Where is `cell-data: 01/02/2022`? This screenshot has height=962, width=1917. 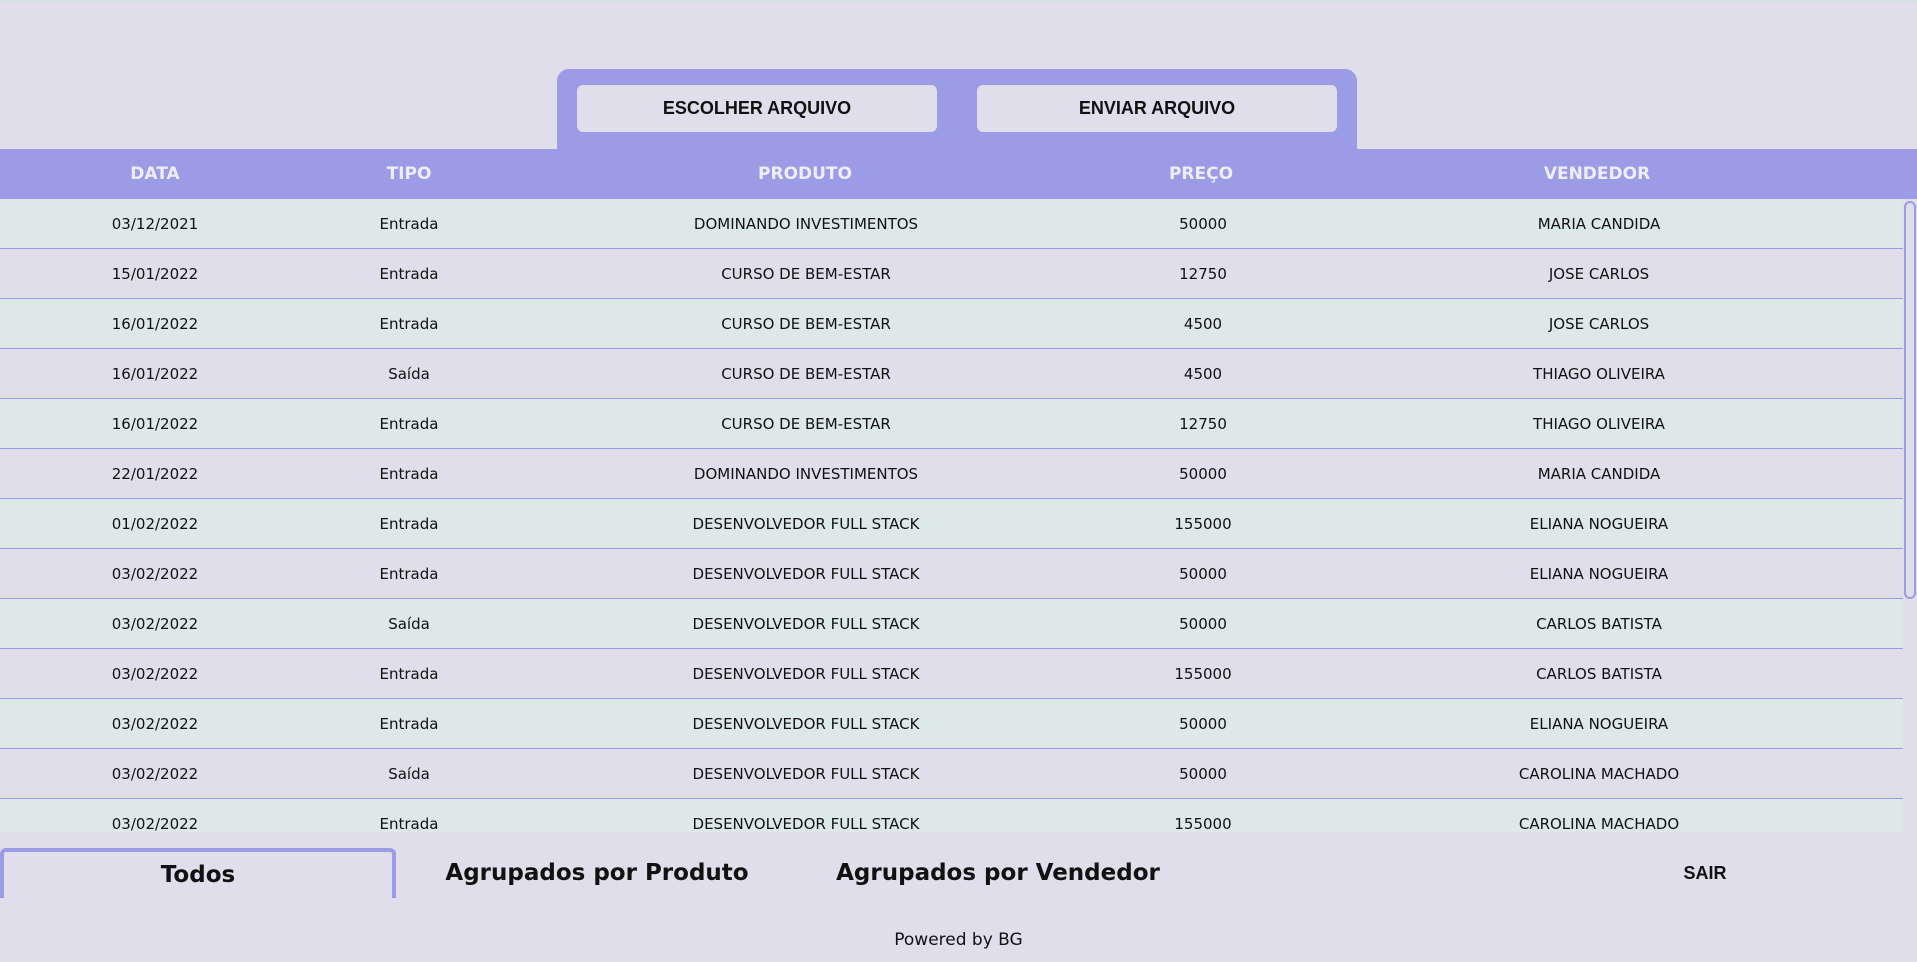 cell-data: 01/02/2022 is located at coordinates (155, 523).